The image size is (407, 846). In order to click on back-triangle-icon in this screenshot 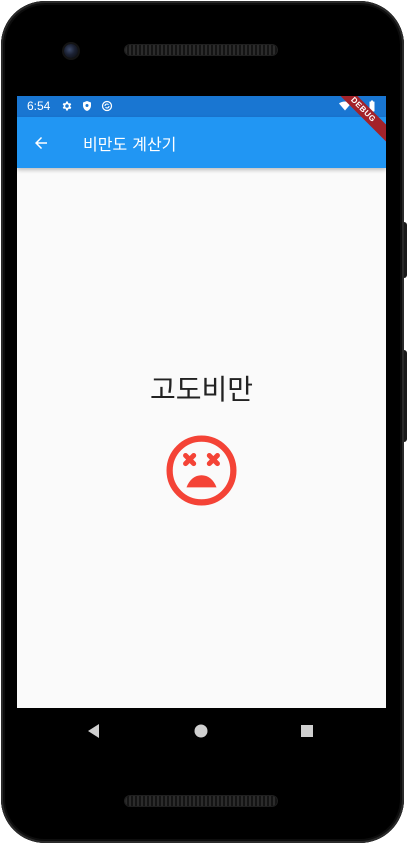, I will do `click(94, 731)`.